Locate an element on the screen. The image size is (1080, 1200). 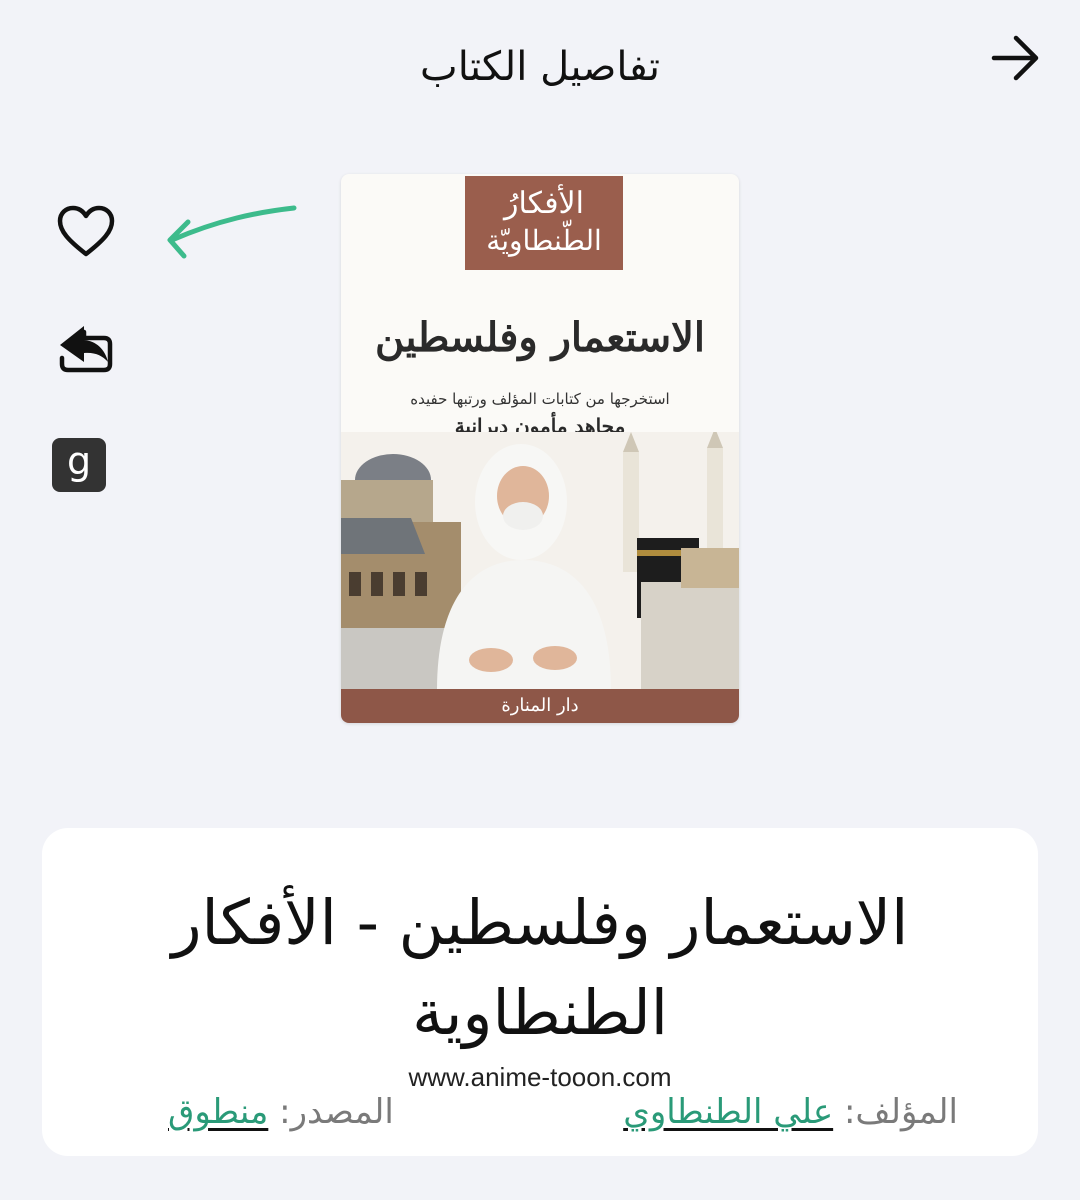
share-reply-icon is located at coordinates (86, 349).